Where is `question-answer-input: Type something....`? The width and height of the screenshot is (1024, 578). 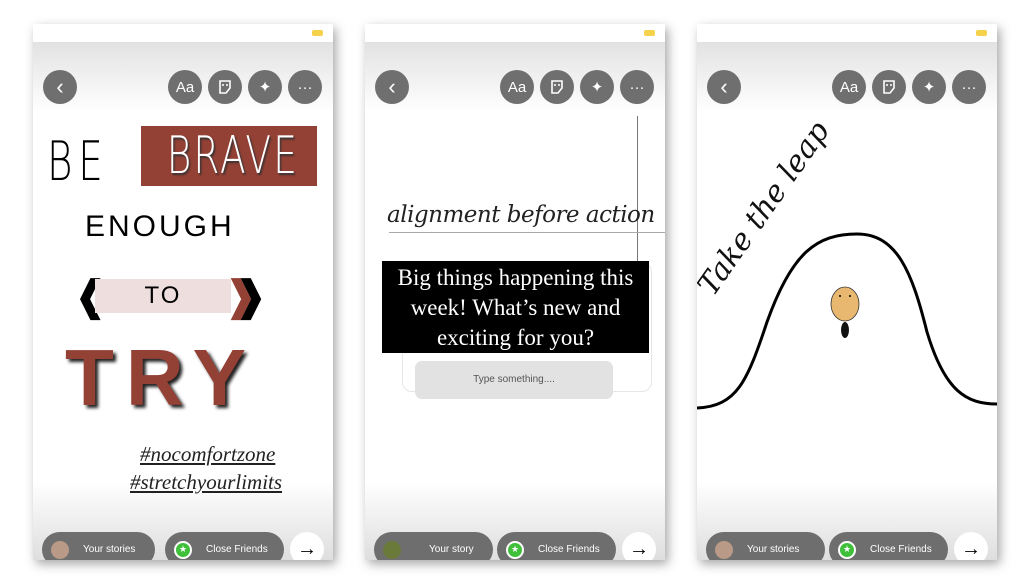
question-answer-input: Type something.... is located at coordinates (514, 380).